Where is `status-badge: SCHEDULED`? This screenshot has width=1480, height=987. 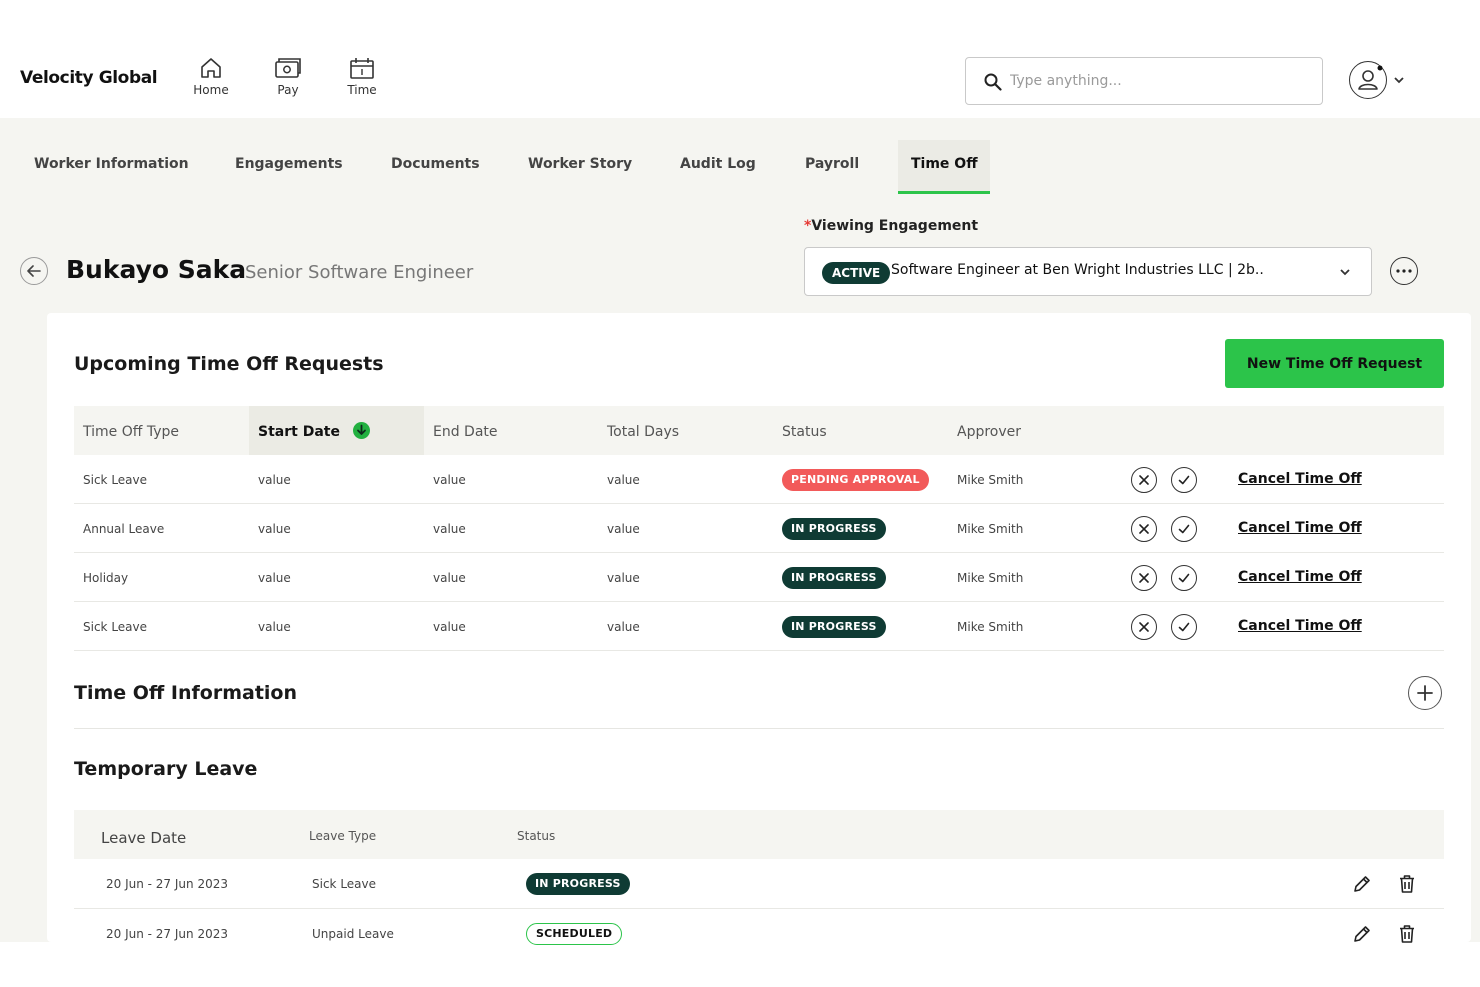
status-badge: SCHEDULED is located at coordinates (574, 934).